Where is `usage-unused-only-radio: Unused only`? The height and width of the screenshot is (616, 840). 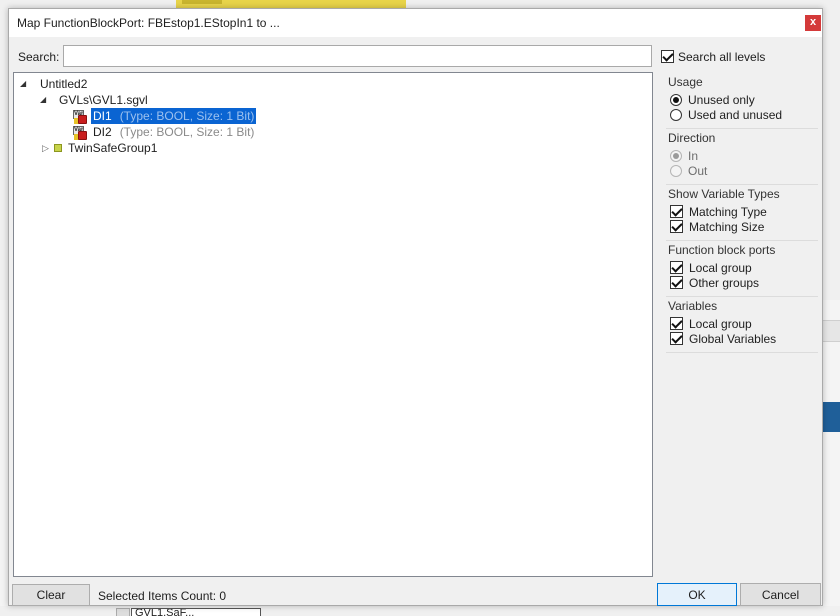 usage-unused-only-radio: Unused only is located at coordinates (712, 99).